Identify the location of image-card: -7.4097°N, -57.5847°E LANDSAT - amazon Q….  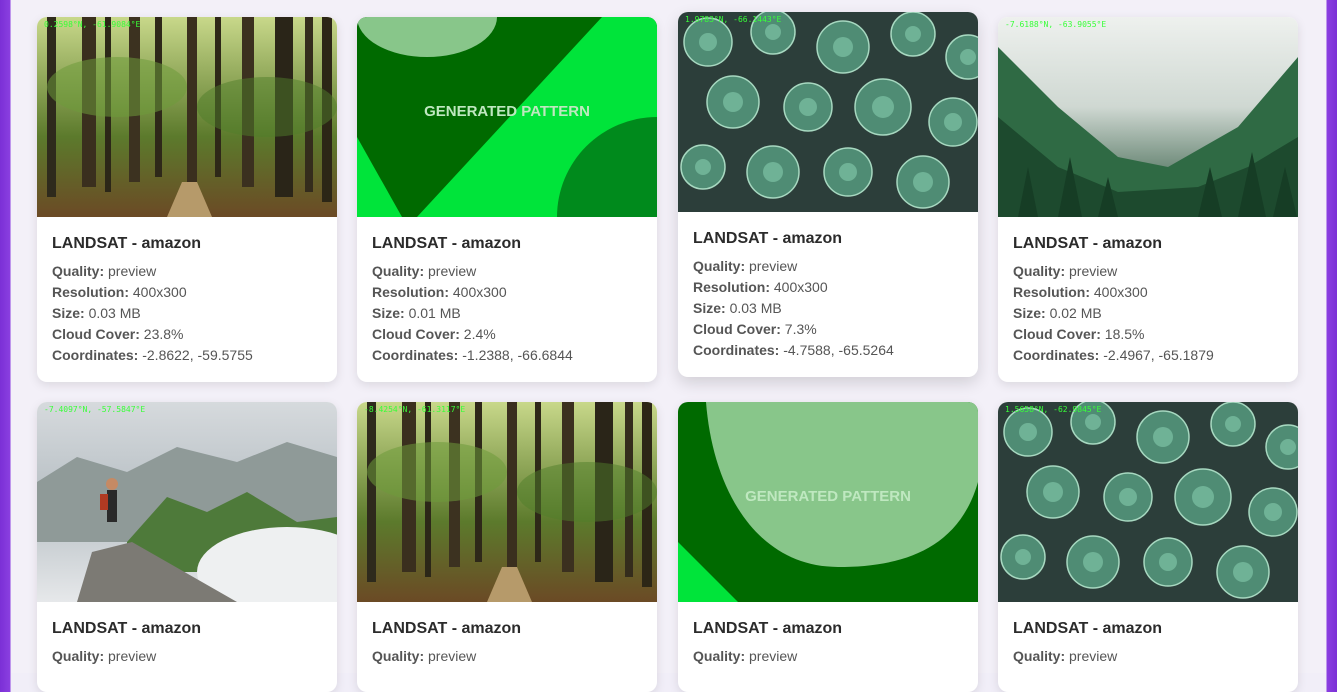
(187, 547).